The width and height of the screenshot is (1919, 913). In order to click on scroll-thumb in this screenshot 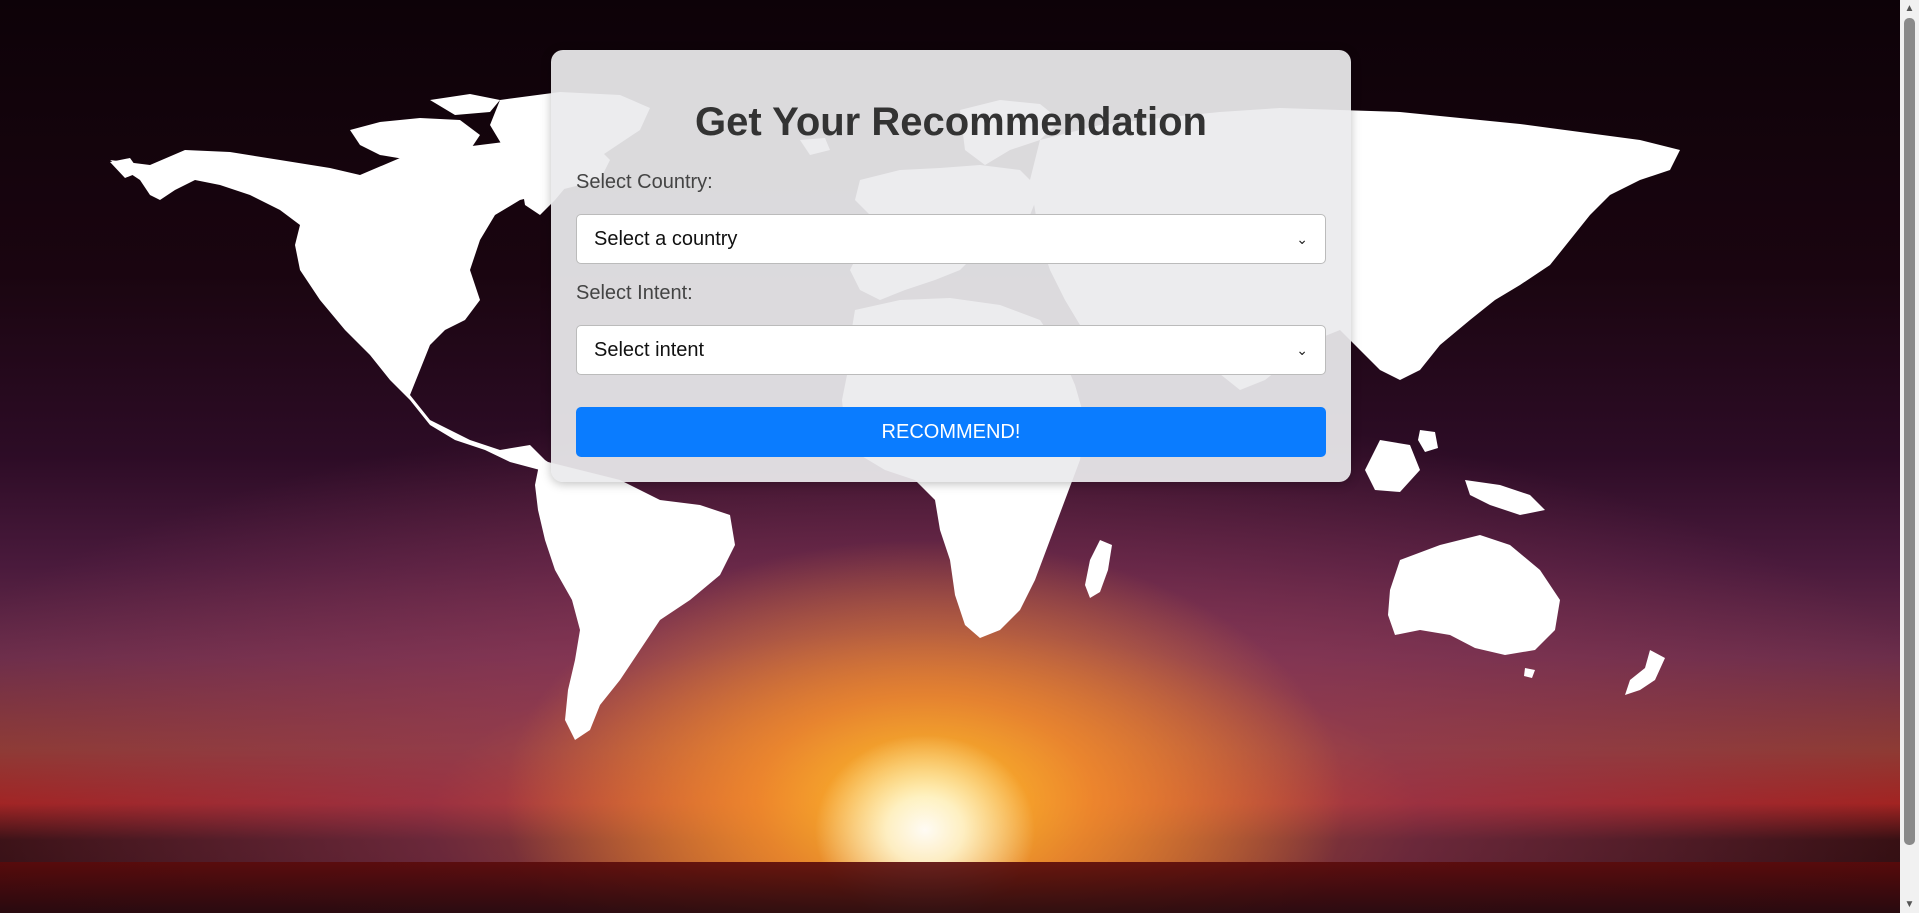, I will do `click(1909, 431)`.